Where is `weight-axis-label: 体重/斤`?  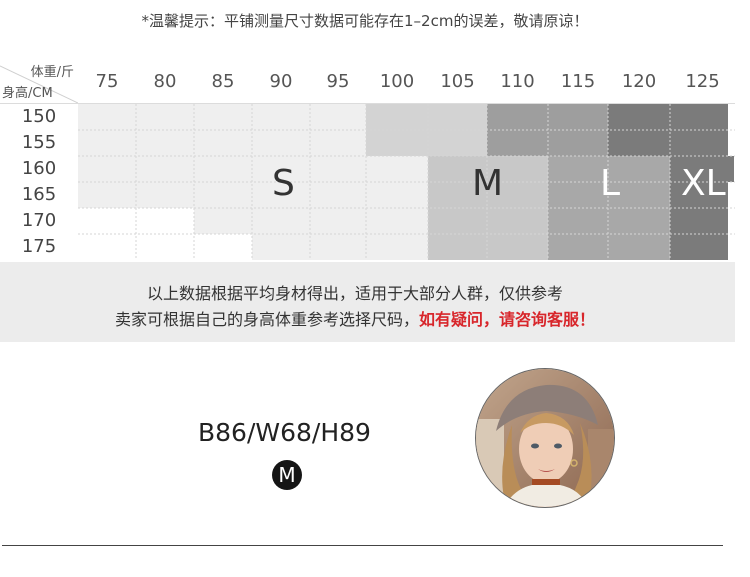
weight-axis-label: 体重/斤 is located at coordinates (52, 72).